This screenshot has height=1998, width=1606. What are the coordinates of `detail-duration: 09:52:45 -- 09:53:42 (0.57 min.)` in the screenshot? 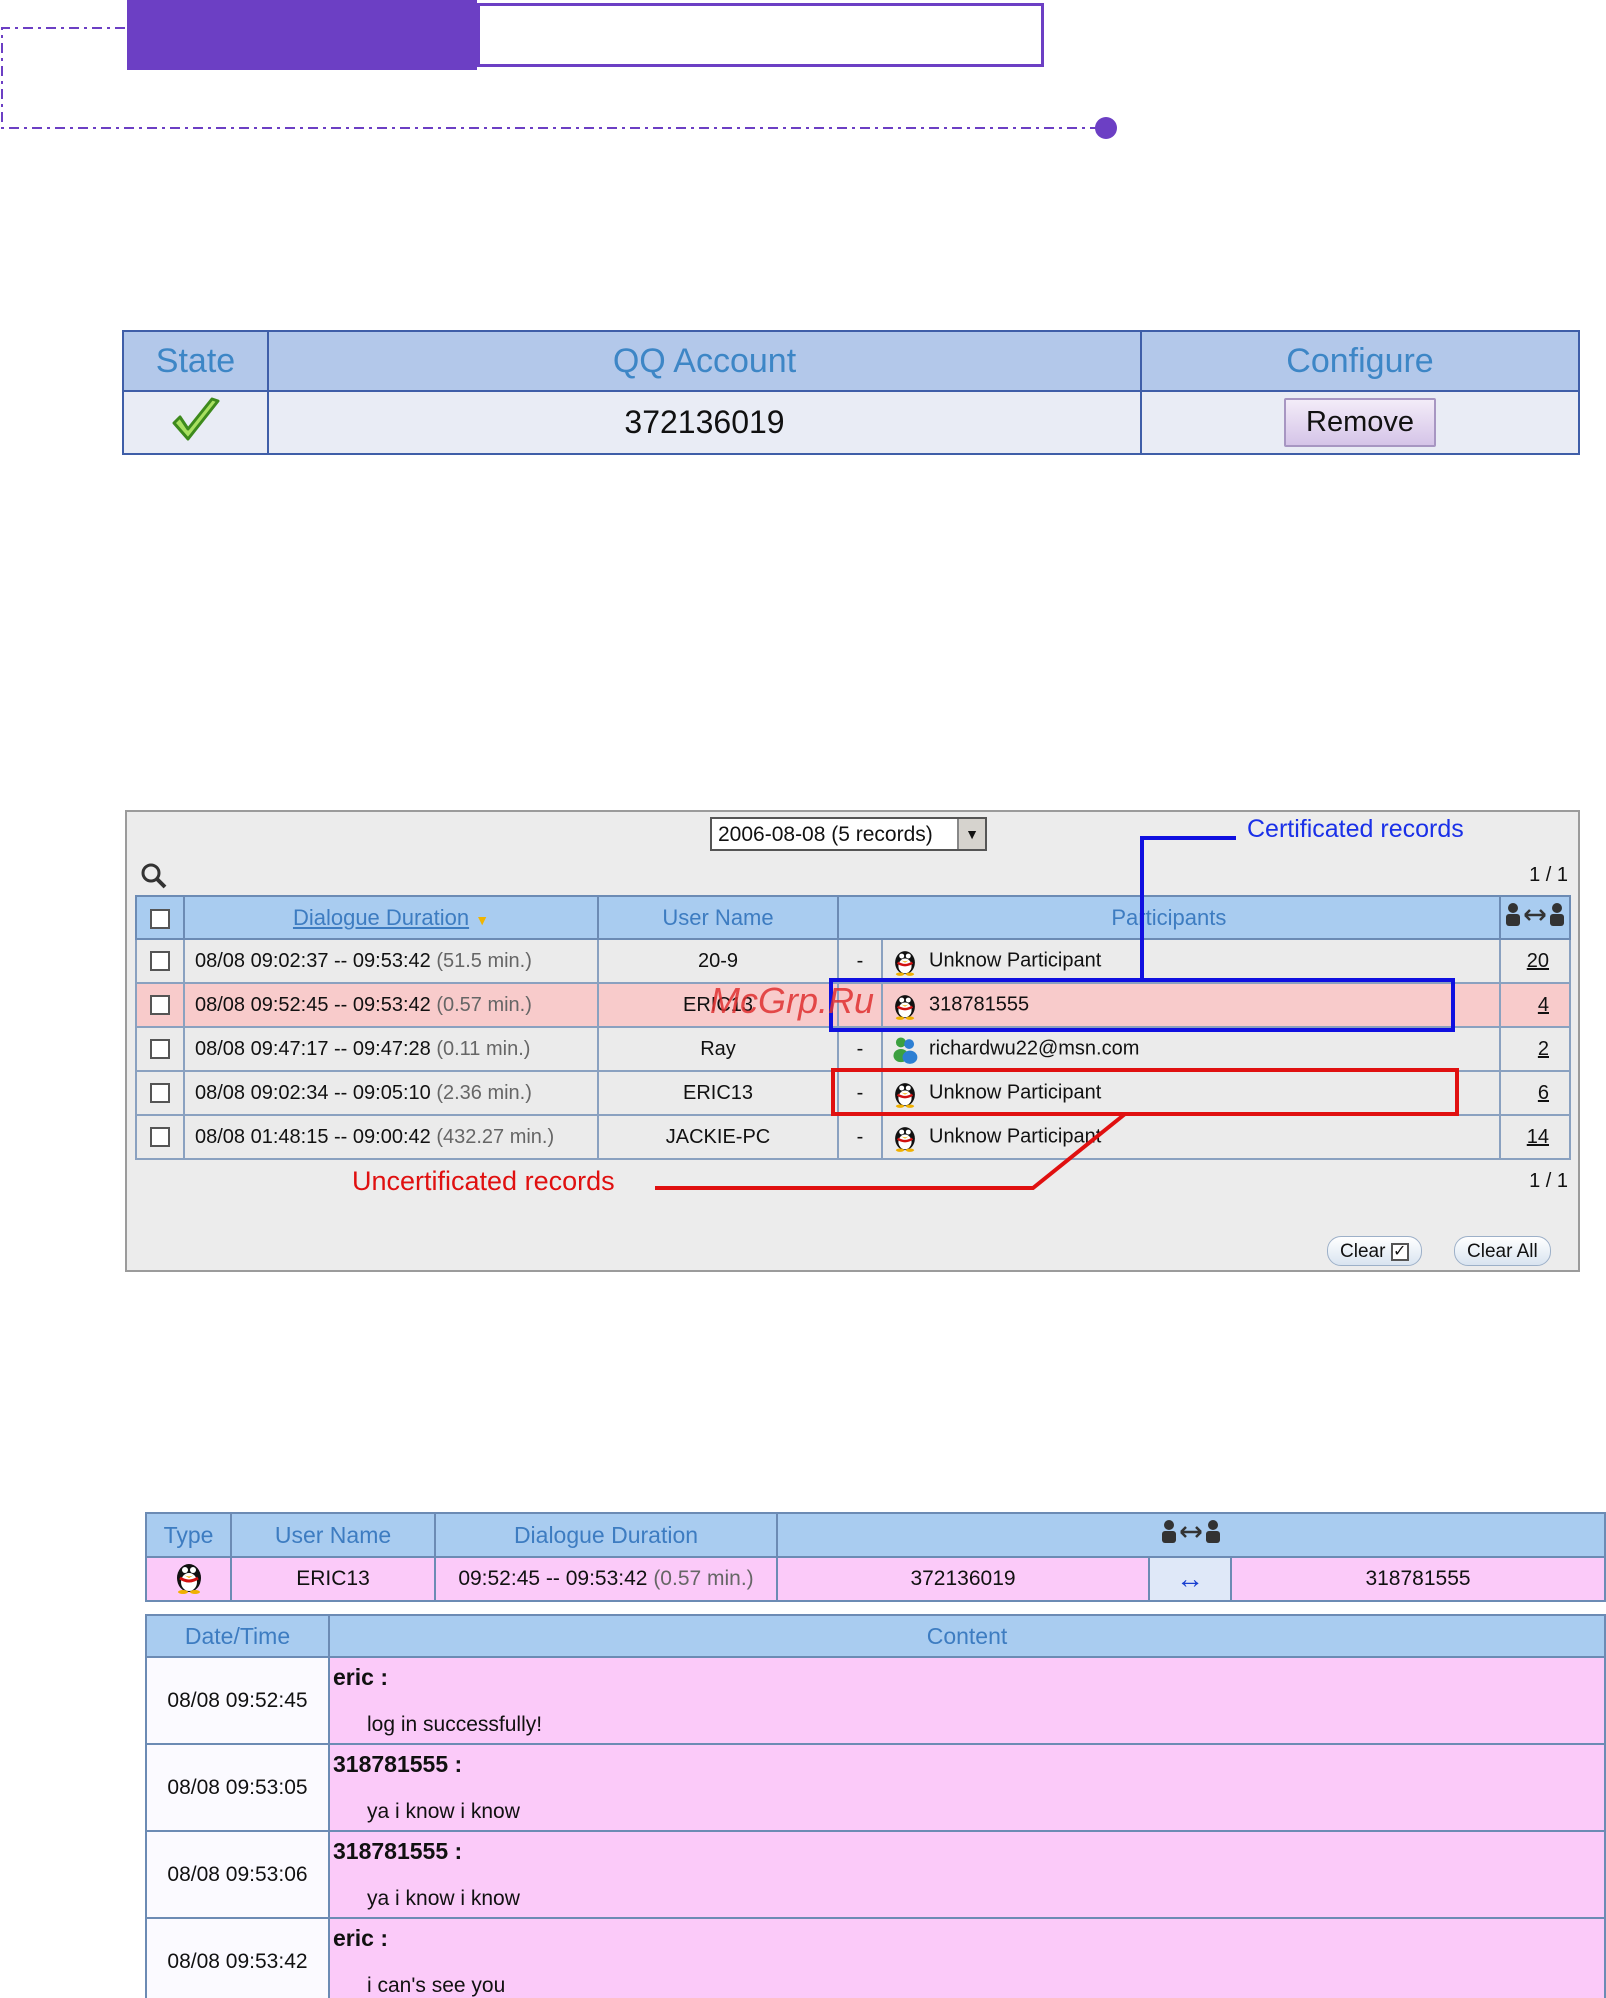 It's located at (606, 1579).